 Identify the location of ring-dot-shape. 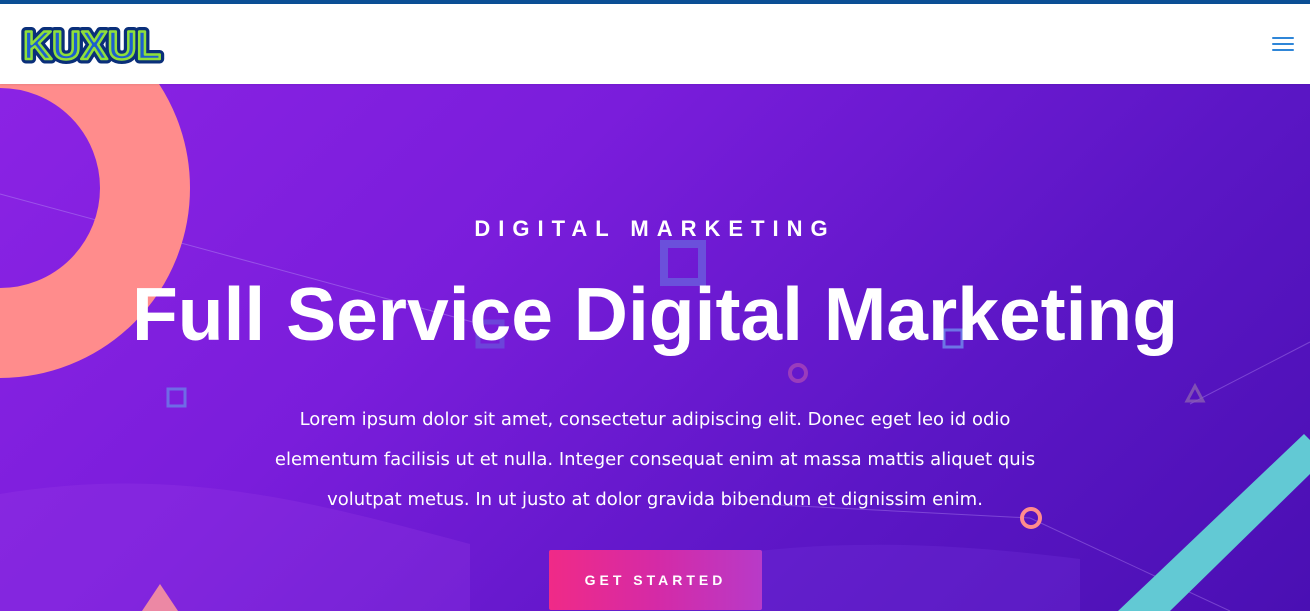
(798, 373).